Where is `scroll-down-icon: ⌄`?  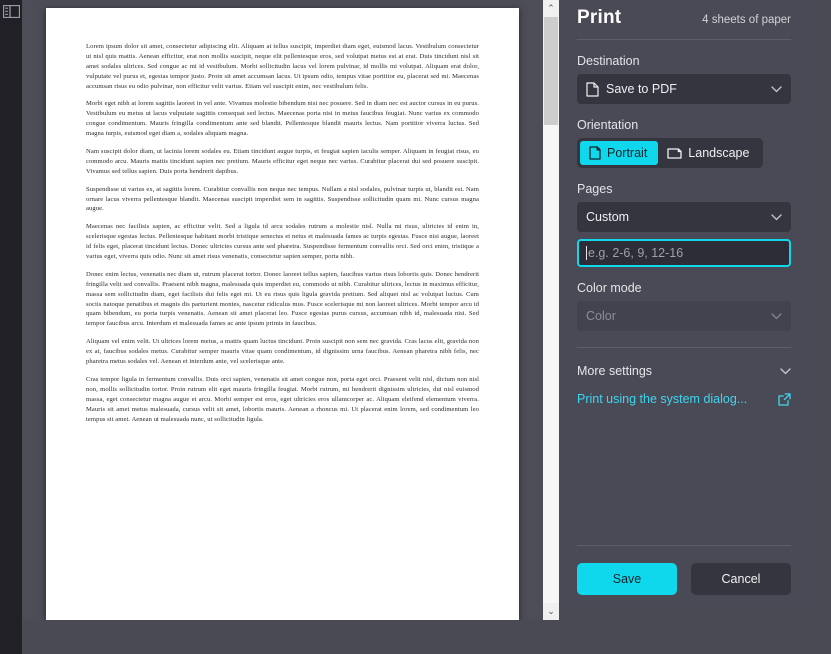 scroll-down-icon: ⌄ is located at coordinates (551, 611).